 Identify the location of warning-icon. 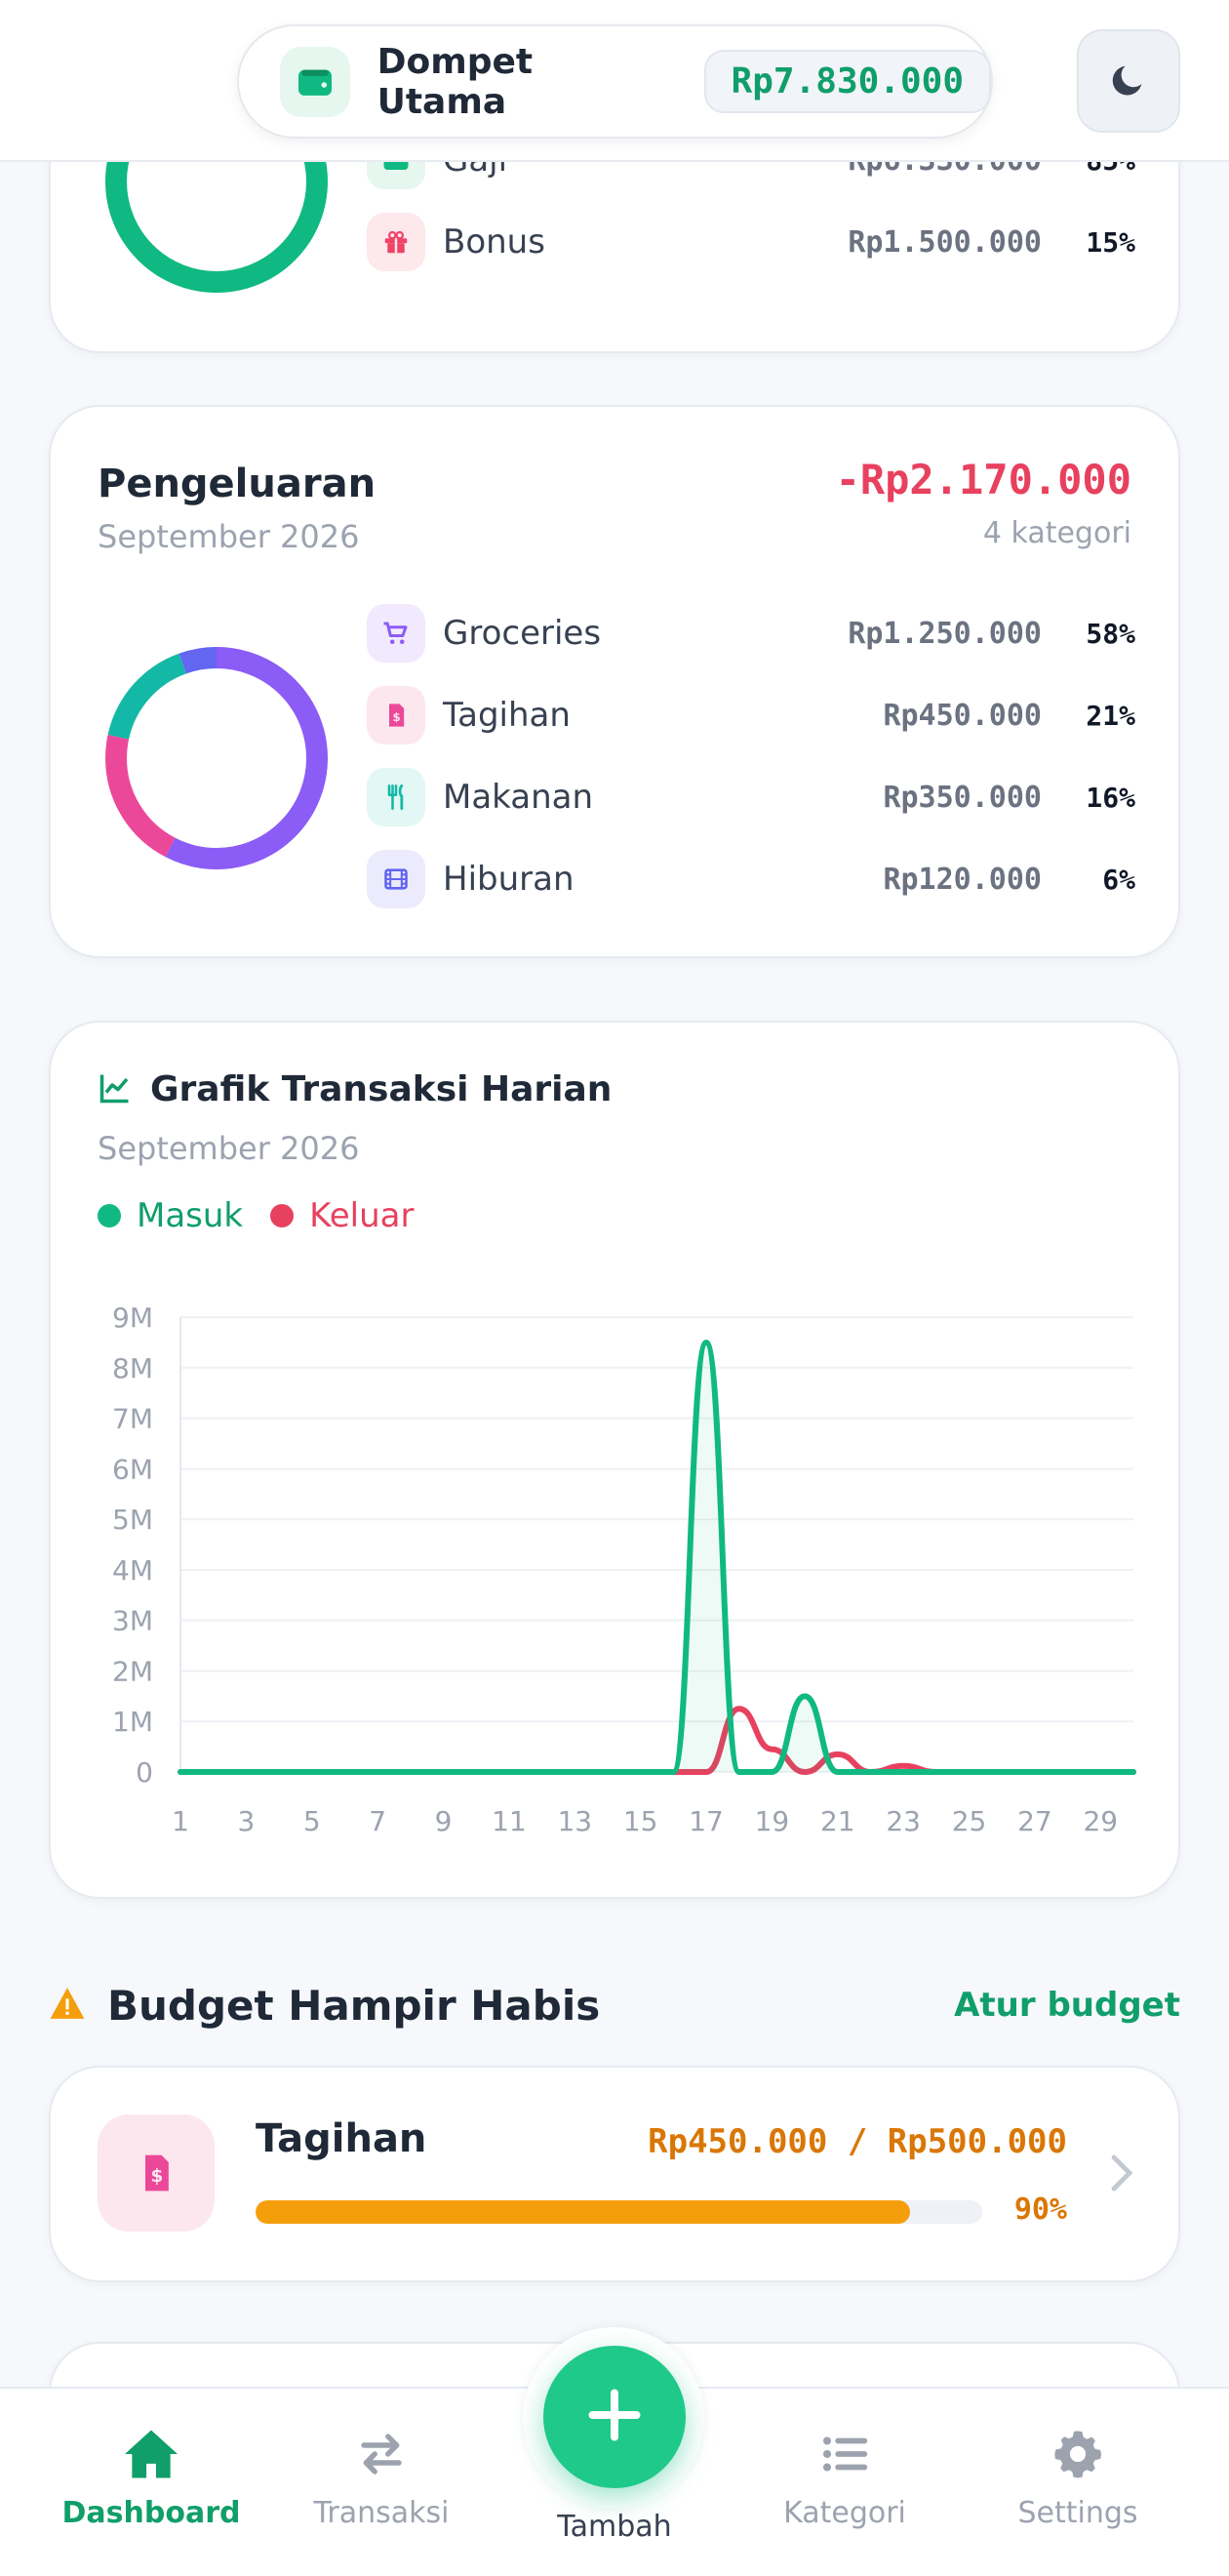
(67, 2006).